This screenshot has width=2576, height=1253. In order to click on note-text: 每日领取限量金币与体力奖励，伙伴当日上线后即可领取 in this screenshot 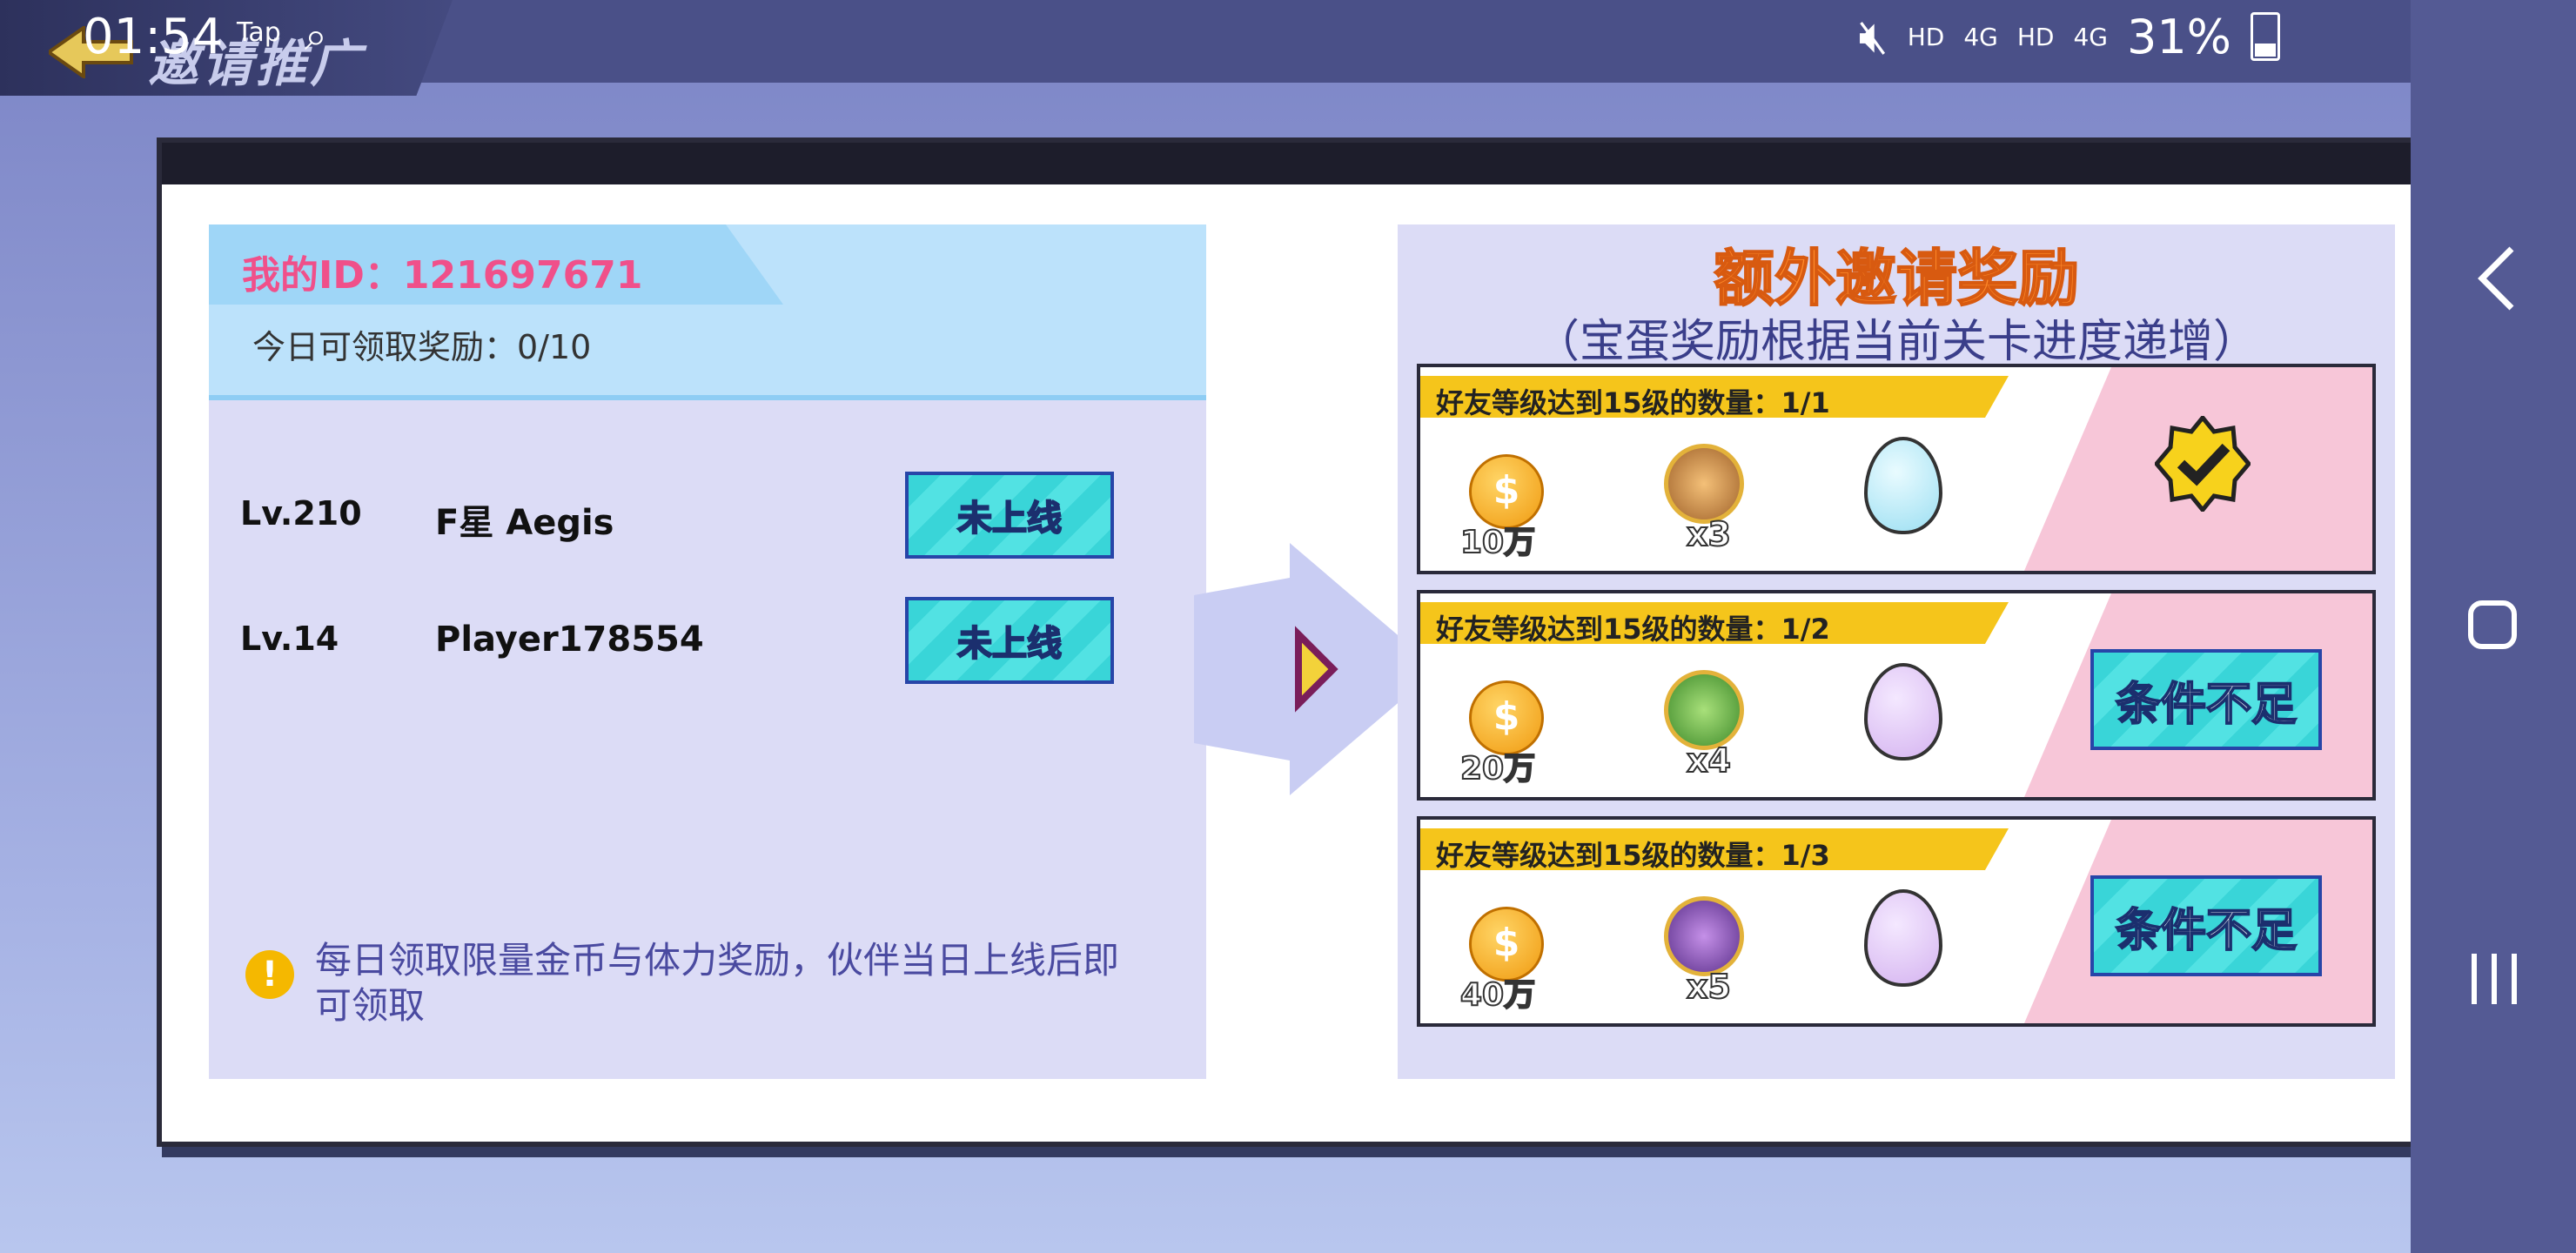, I will do `click(717, 983)`.